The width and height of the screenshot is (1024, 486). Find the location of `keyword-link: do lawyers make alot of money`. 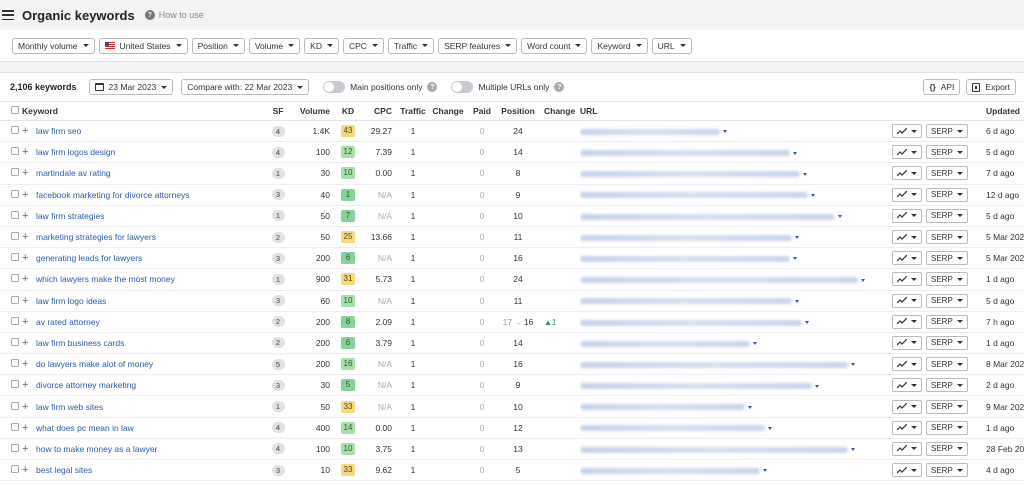

keyword-link: do lawyers make alot of money is located at coordinates (94, 364).